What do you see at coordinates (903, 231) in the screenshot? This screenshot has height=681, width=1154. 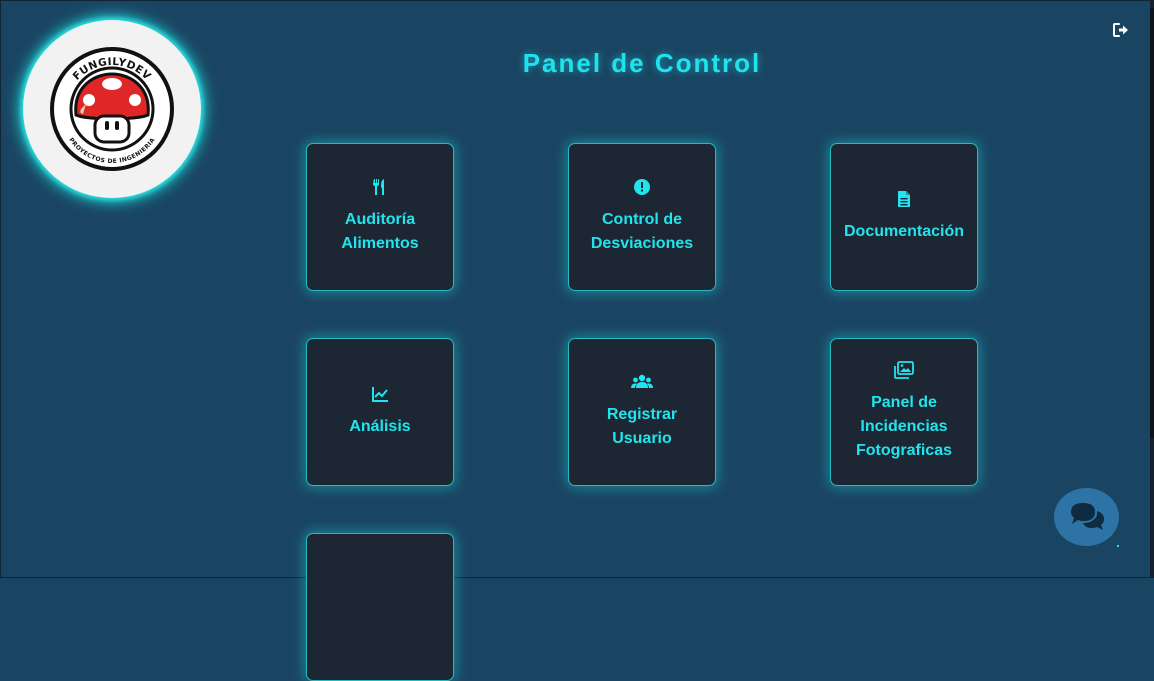 I see `card-label: Documentación` at bounding box center [903, 231].